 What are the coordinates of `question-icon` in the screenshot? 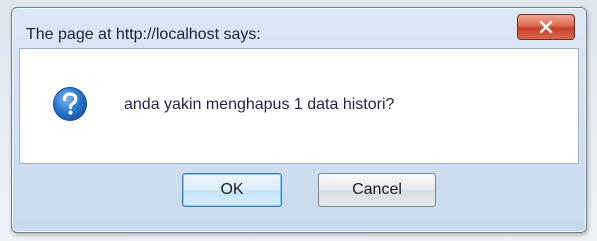 It's located at (70, 104).